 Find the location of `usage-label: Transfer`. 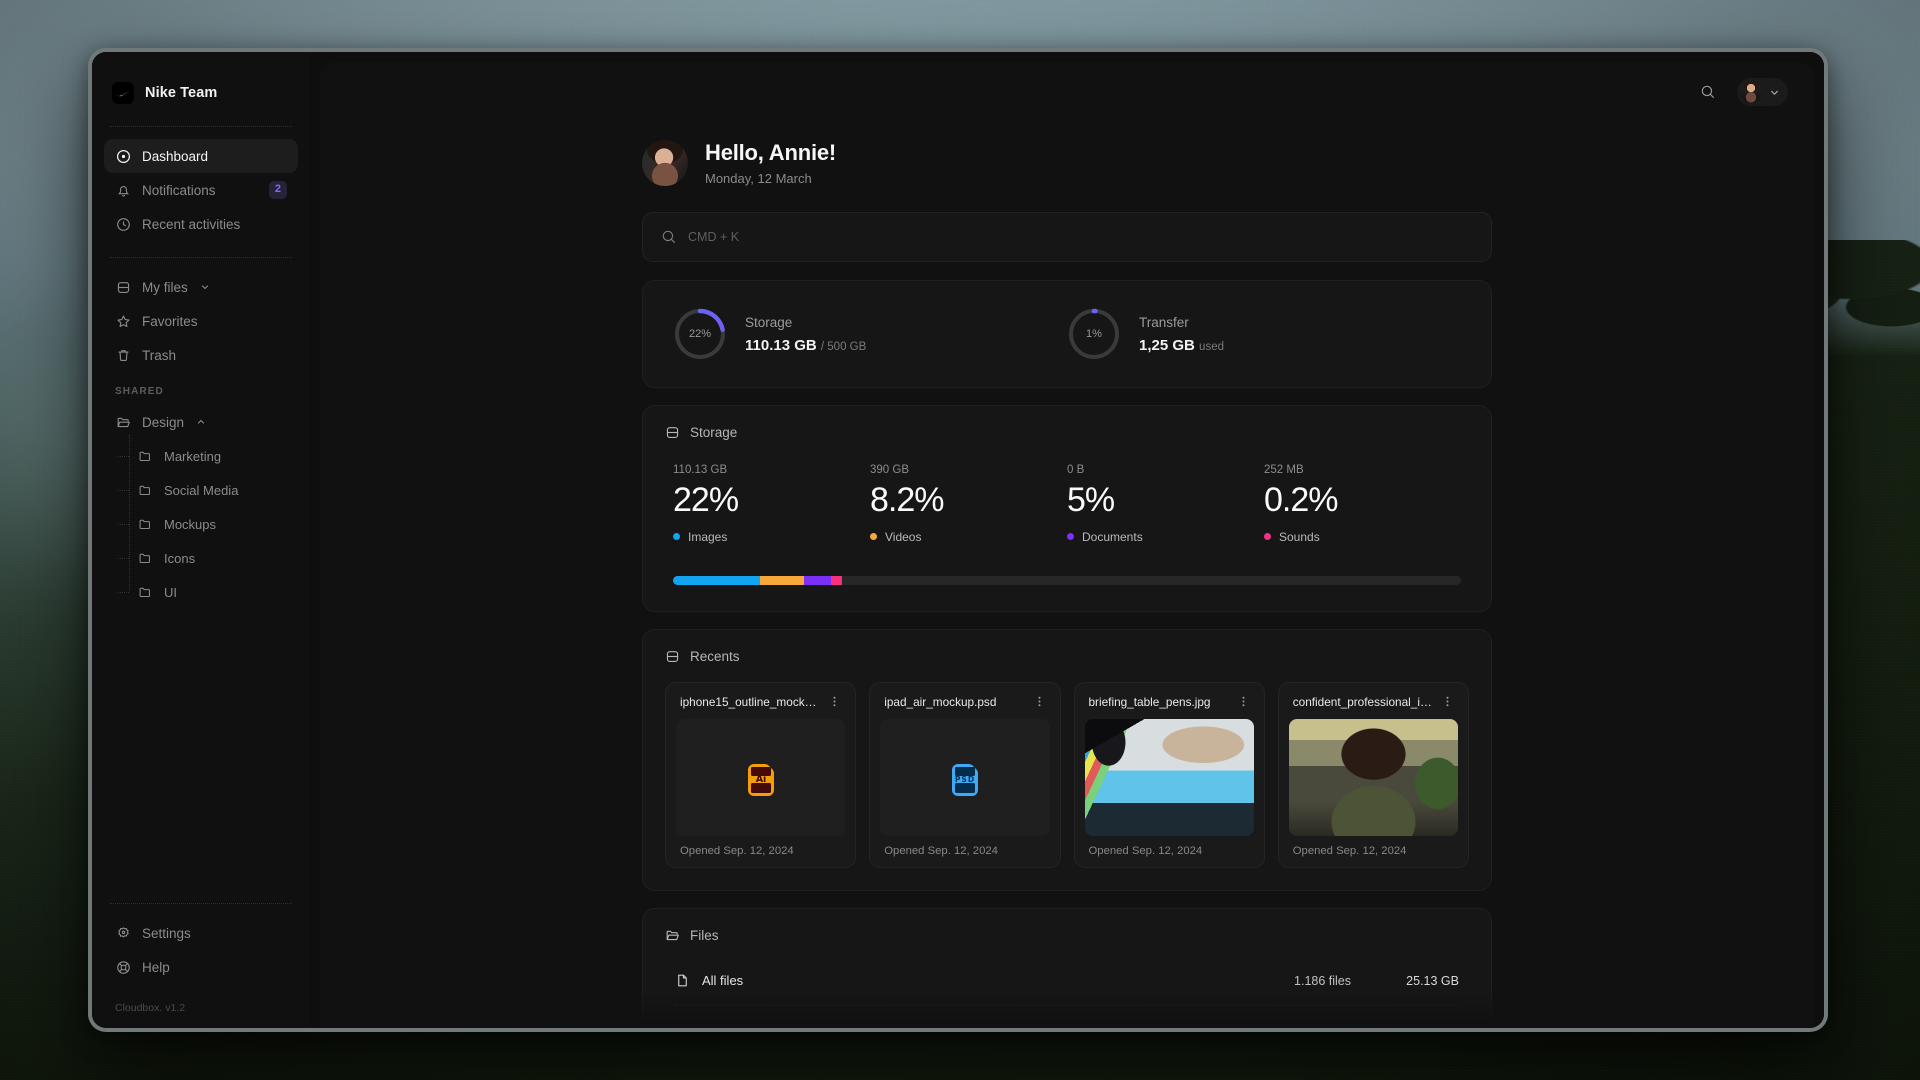

usage-label: Transfer is located at coordinates (1164, 322).